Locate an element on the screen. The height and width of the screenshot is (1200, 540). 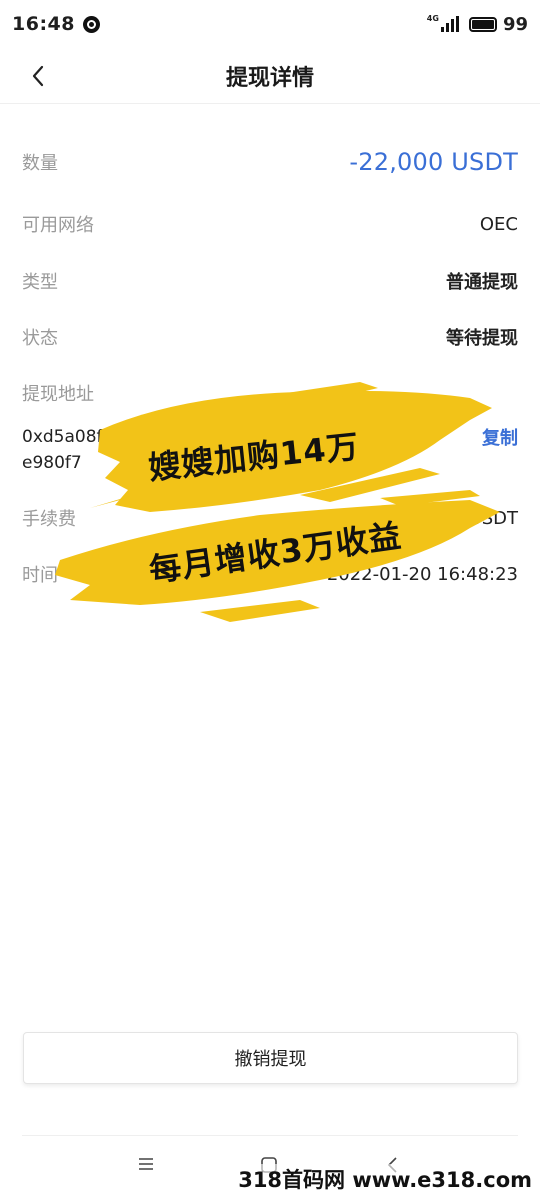
copy-address-button: 复制 is located at coordinates (500, 437).